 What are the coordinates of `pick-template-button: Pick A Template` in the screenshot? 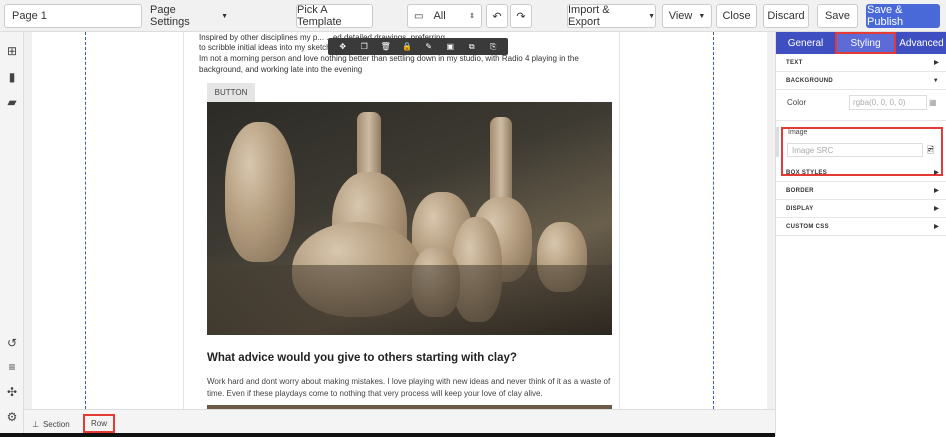 It's located at (334, 16).